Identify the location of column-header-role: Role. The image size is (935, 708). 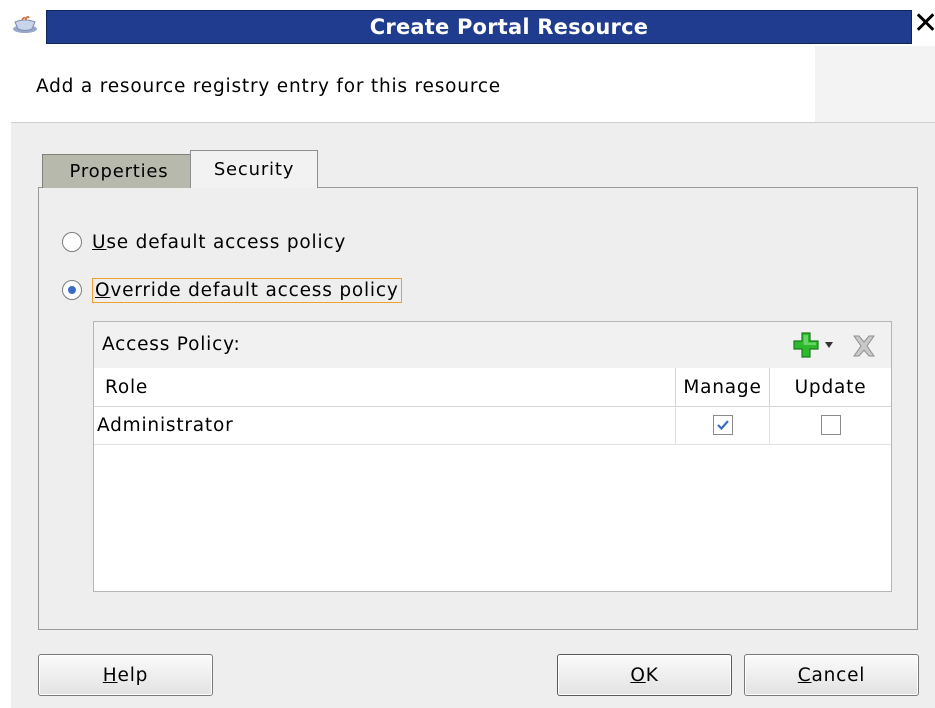
(385, 387).